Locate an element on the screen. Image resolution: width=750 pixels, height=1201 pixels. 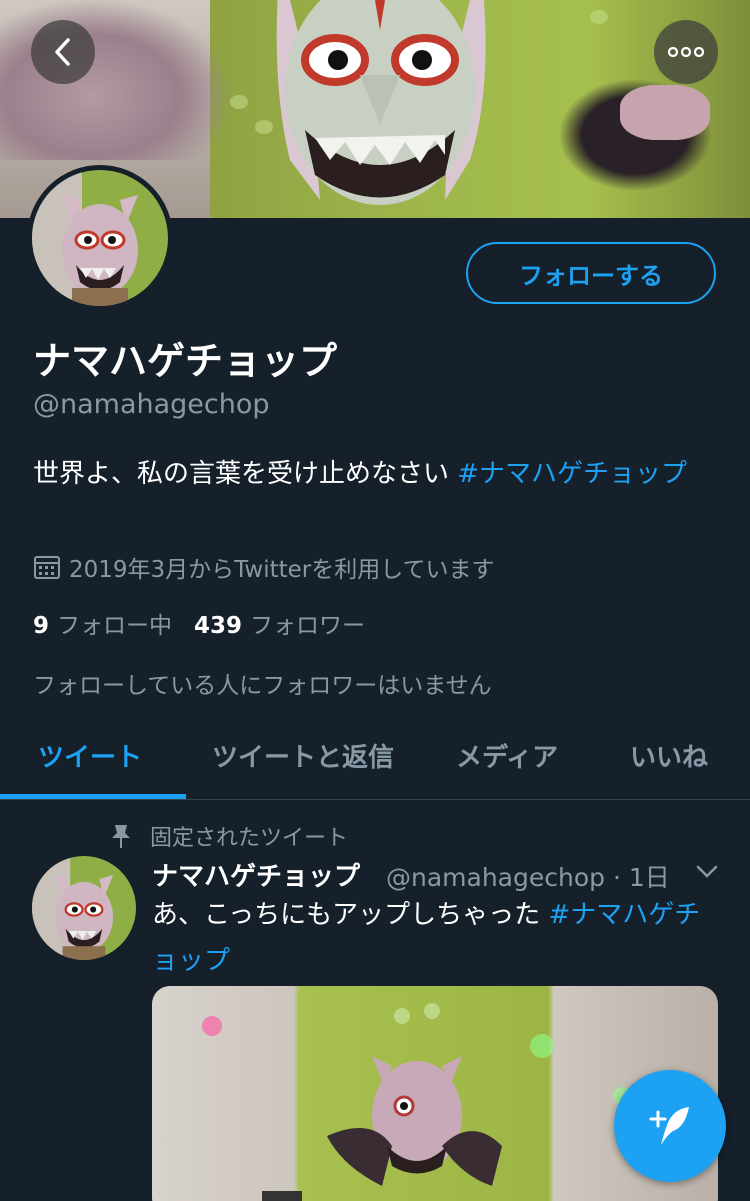
following-link: 9 フォロー中 is located at coordinates (102, 623).